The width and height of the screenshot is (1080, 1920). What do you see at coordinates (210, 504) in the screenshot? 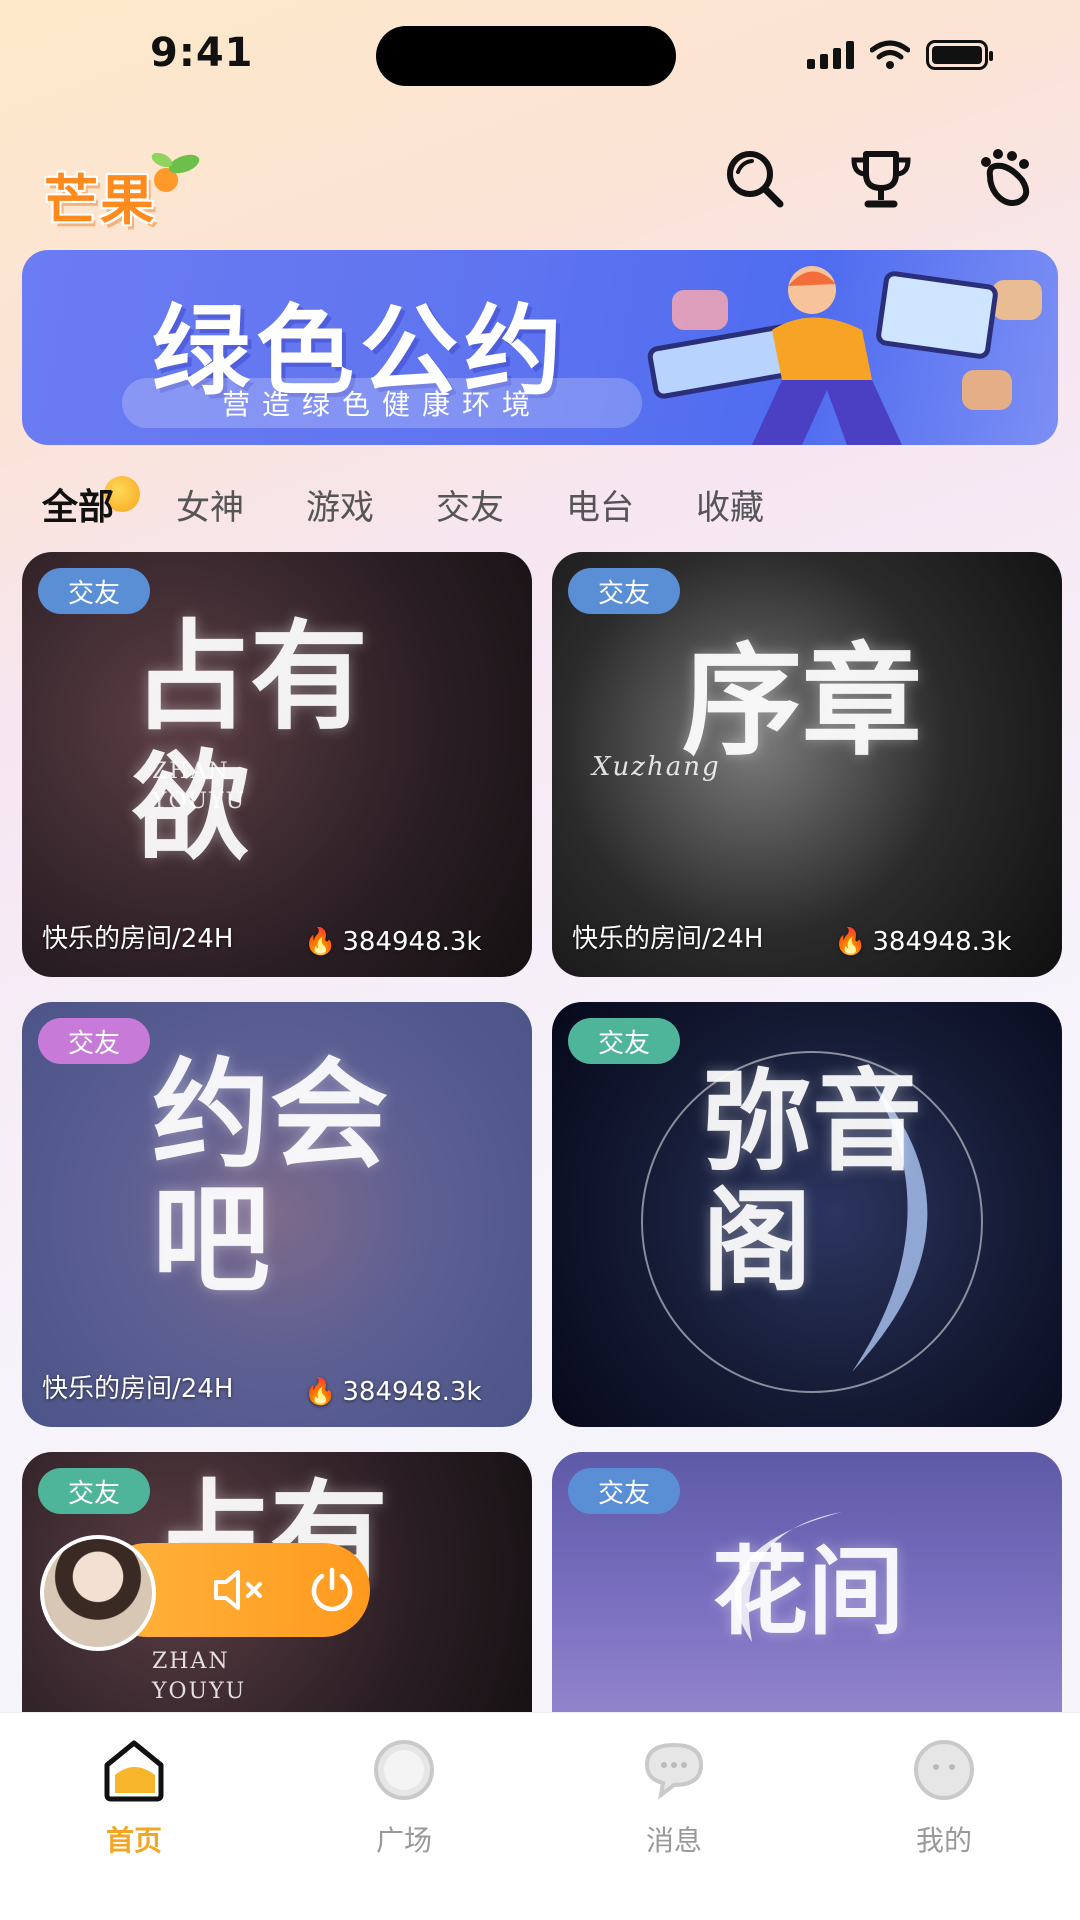
I see `tab-goddess: 女神` at bounding box center [210, 504].